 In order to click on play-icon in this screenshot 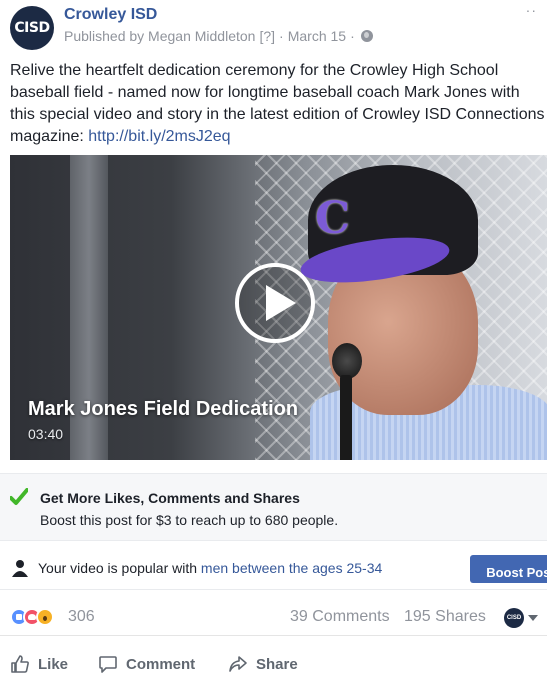, I will do `click(275, 303)`.